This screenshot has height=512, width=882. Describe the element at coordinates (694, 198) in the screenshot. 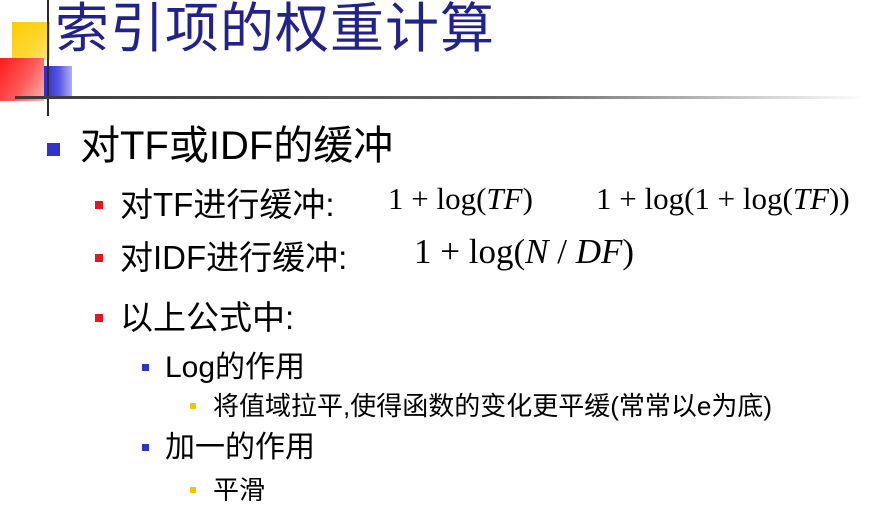

I see `formula-segment: 1 + log(1 + log(` at that location.